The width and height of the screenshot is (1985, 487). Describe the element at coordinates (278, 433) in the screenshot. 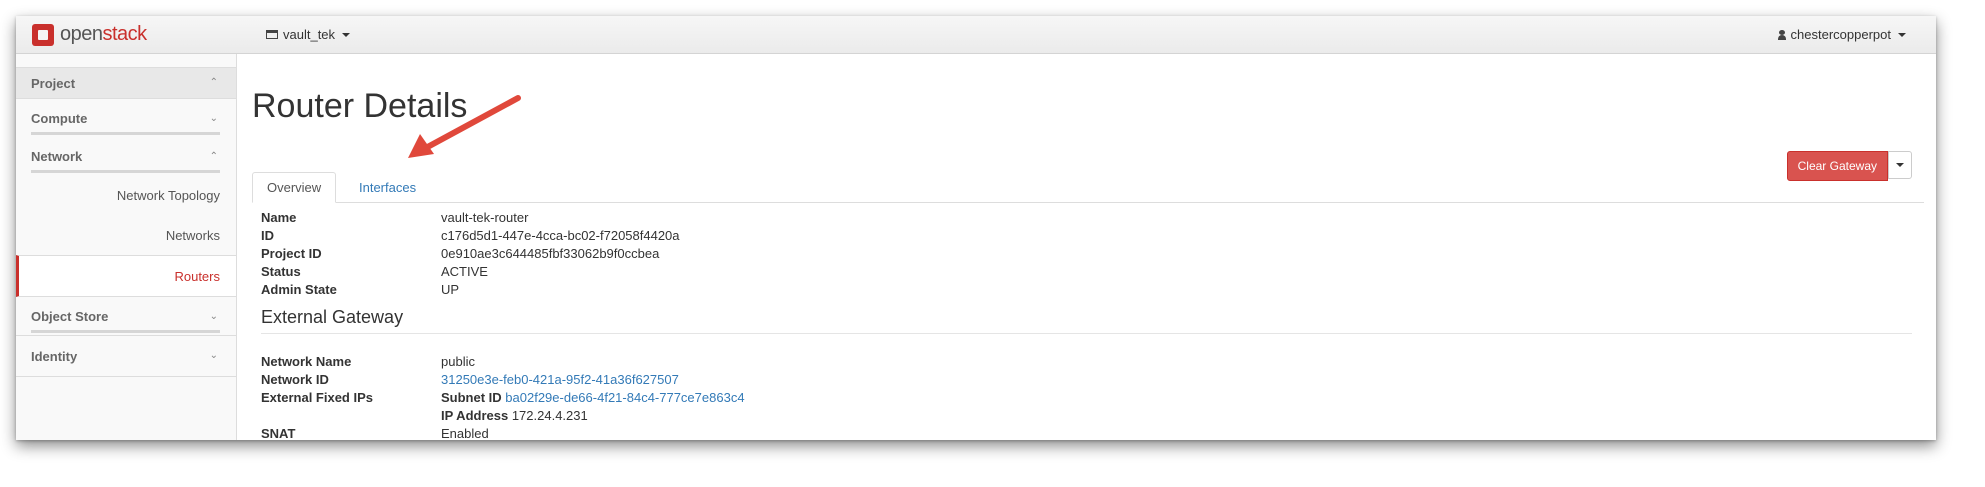

I see `detail-key: SNAT` at that location.